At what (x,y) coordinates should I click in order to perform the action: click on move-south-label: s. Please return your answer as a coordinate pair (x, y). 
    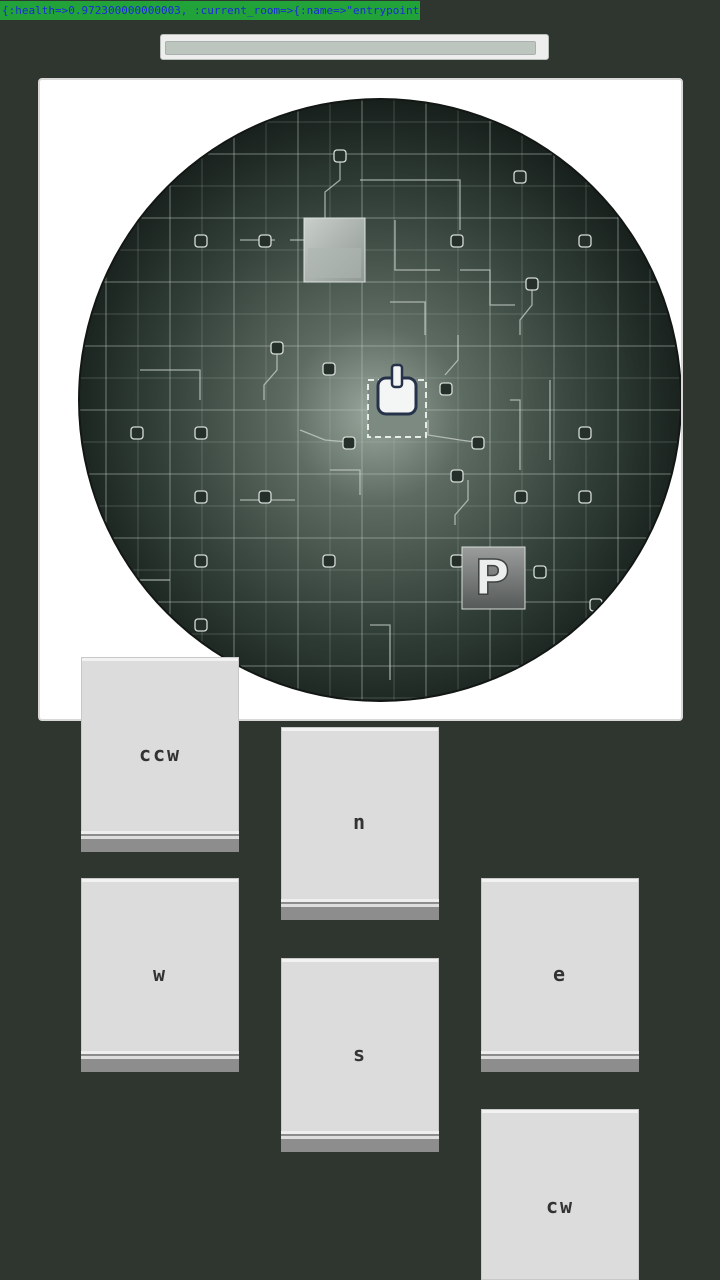
    Looking at the image, I should click on (360, 1054).